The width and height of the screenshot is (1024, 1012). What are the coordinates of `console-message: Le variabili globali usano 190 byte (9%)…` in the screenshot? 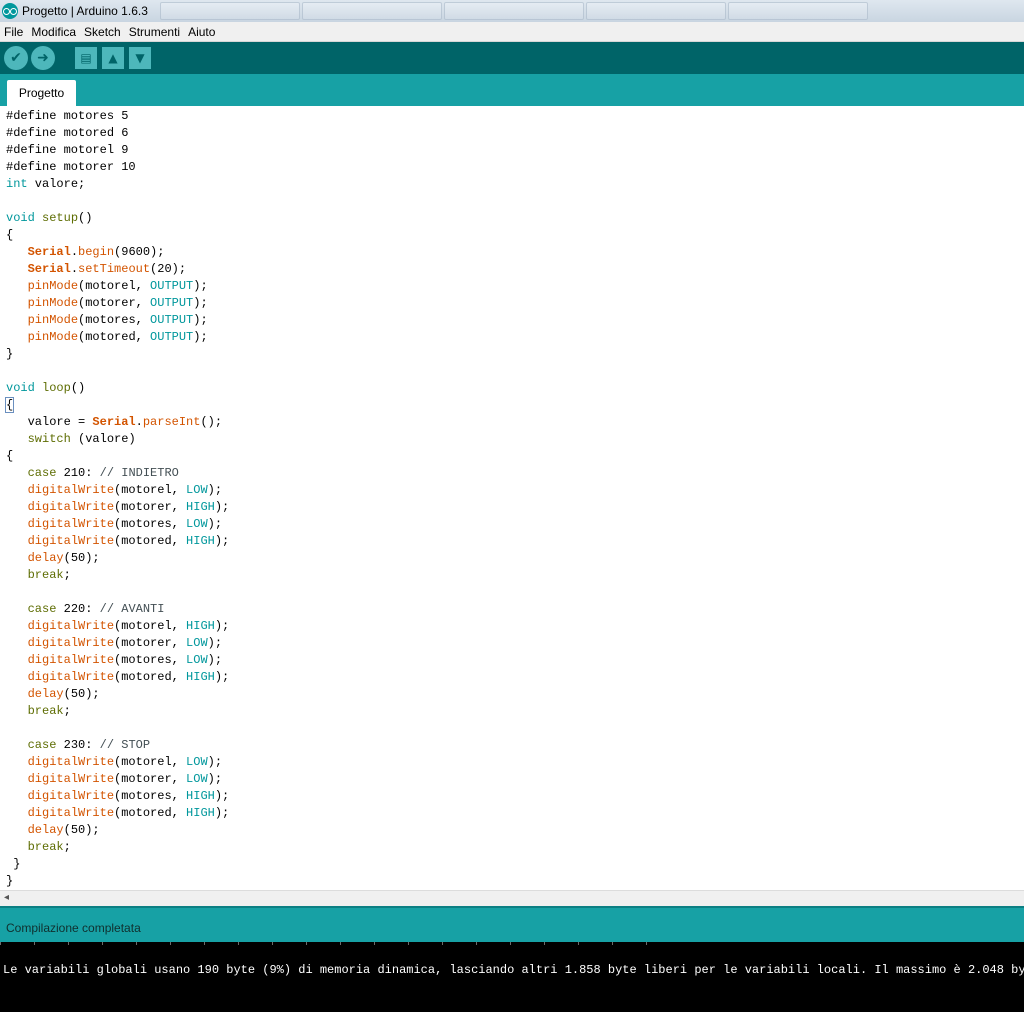 It's located at (513, 970).